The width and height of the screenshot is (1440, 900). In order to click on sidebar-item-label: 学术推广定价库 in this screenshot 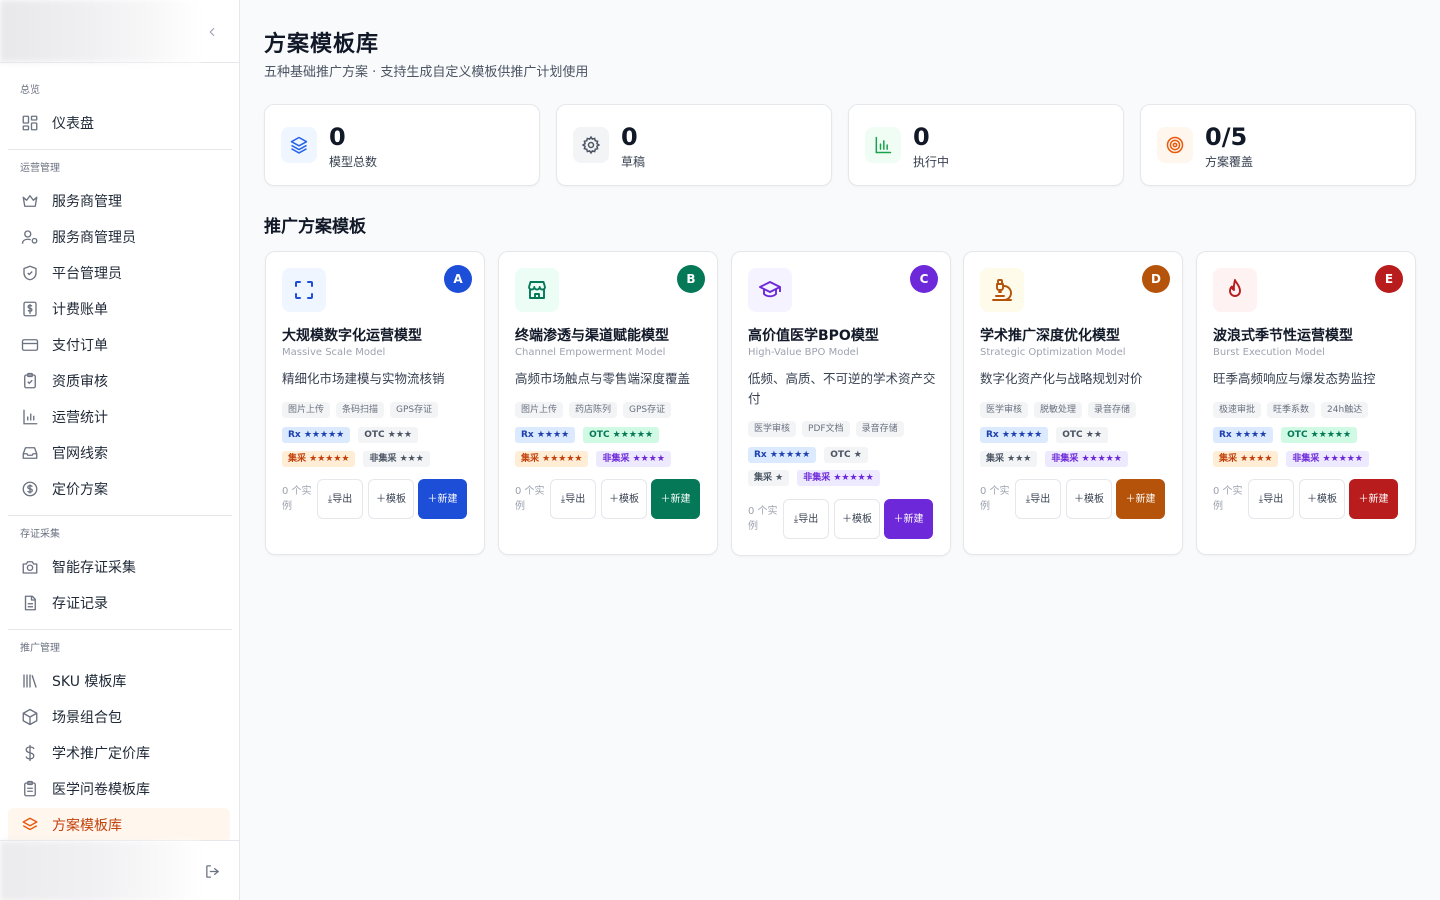, I will do `click(101, 754)`.